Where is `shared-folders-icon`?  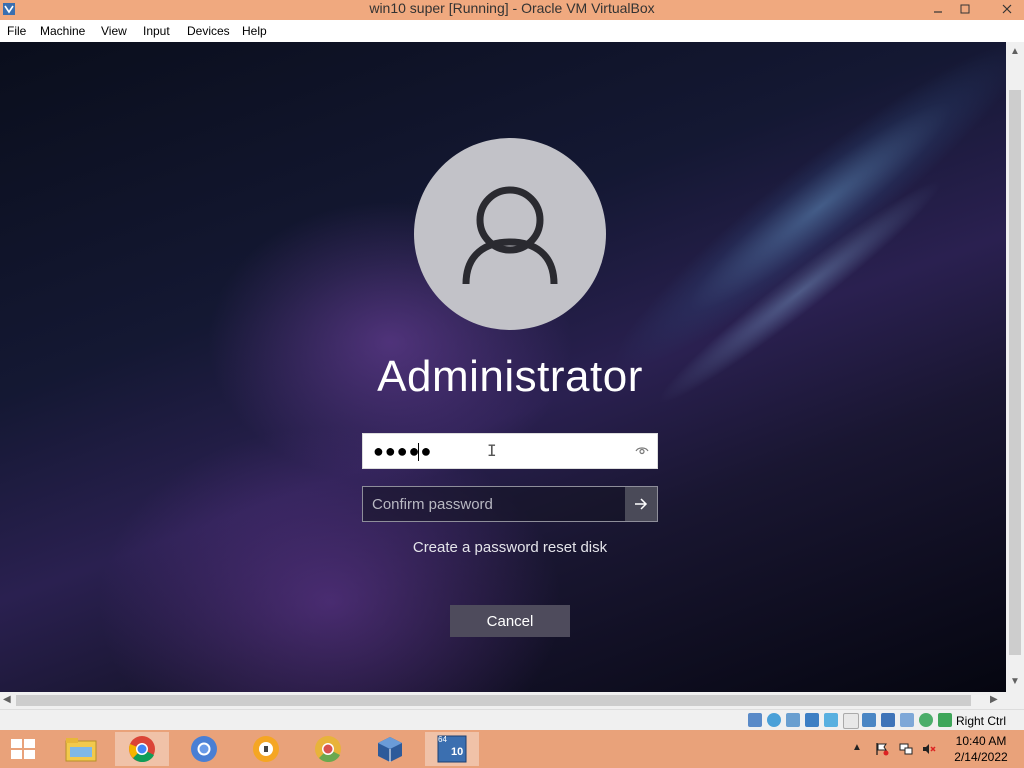 shared-folders-icon is located at coordinates (851, 721).